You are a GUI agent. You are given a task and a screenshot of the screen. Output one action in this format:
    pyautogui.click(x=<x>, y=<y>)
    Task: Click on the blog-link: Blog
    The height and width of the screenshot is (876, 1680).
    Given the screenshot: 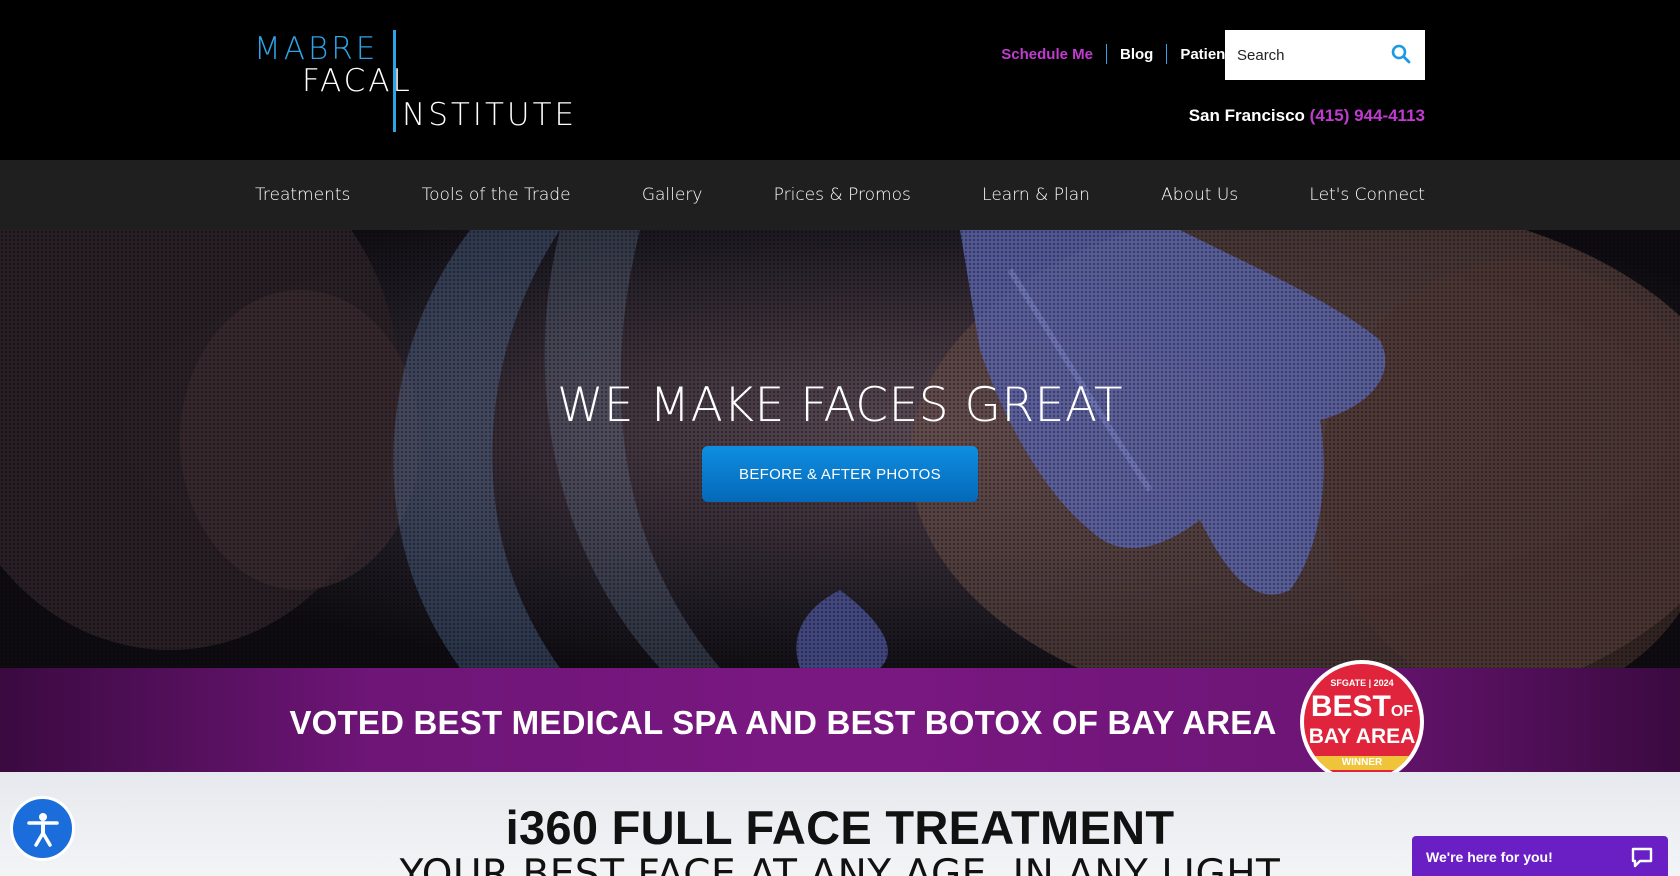 What is the action you would take?
    pyautogui.click(x=1136, y=54)
    